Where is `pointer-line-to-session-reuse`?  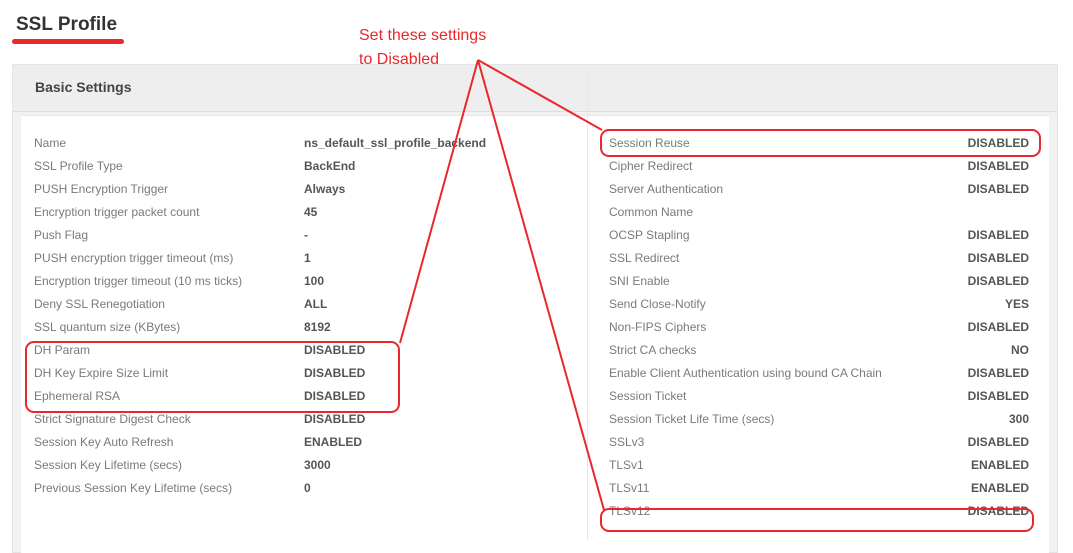 pointer-line-to-session-reuse is located at coordinates (540, 95).